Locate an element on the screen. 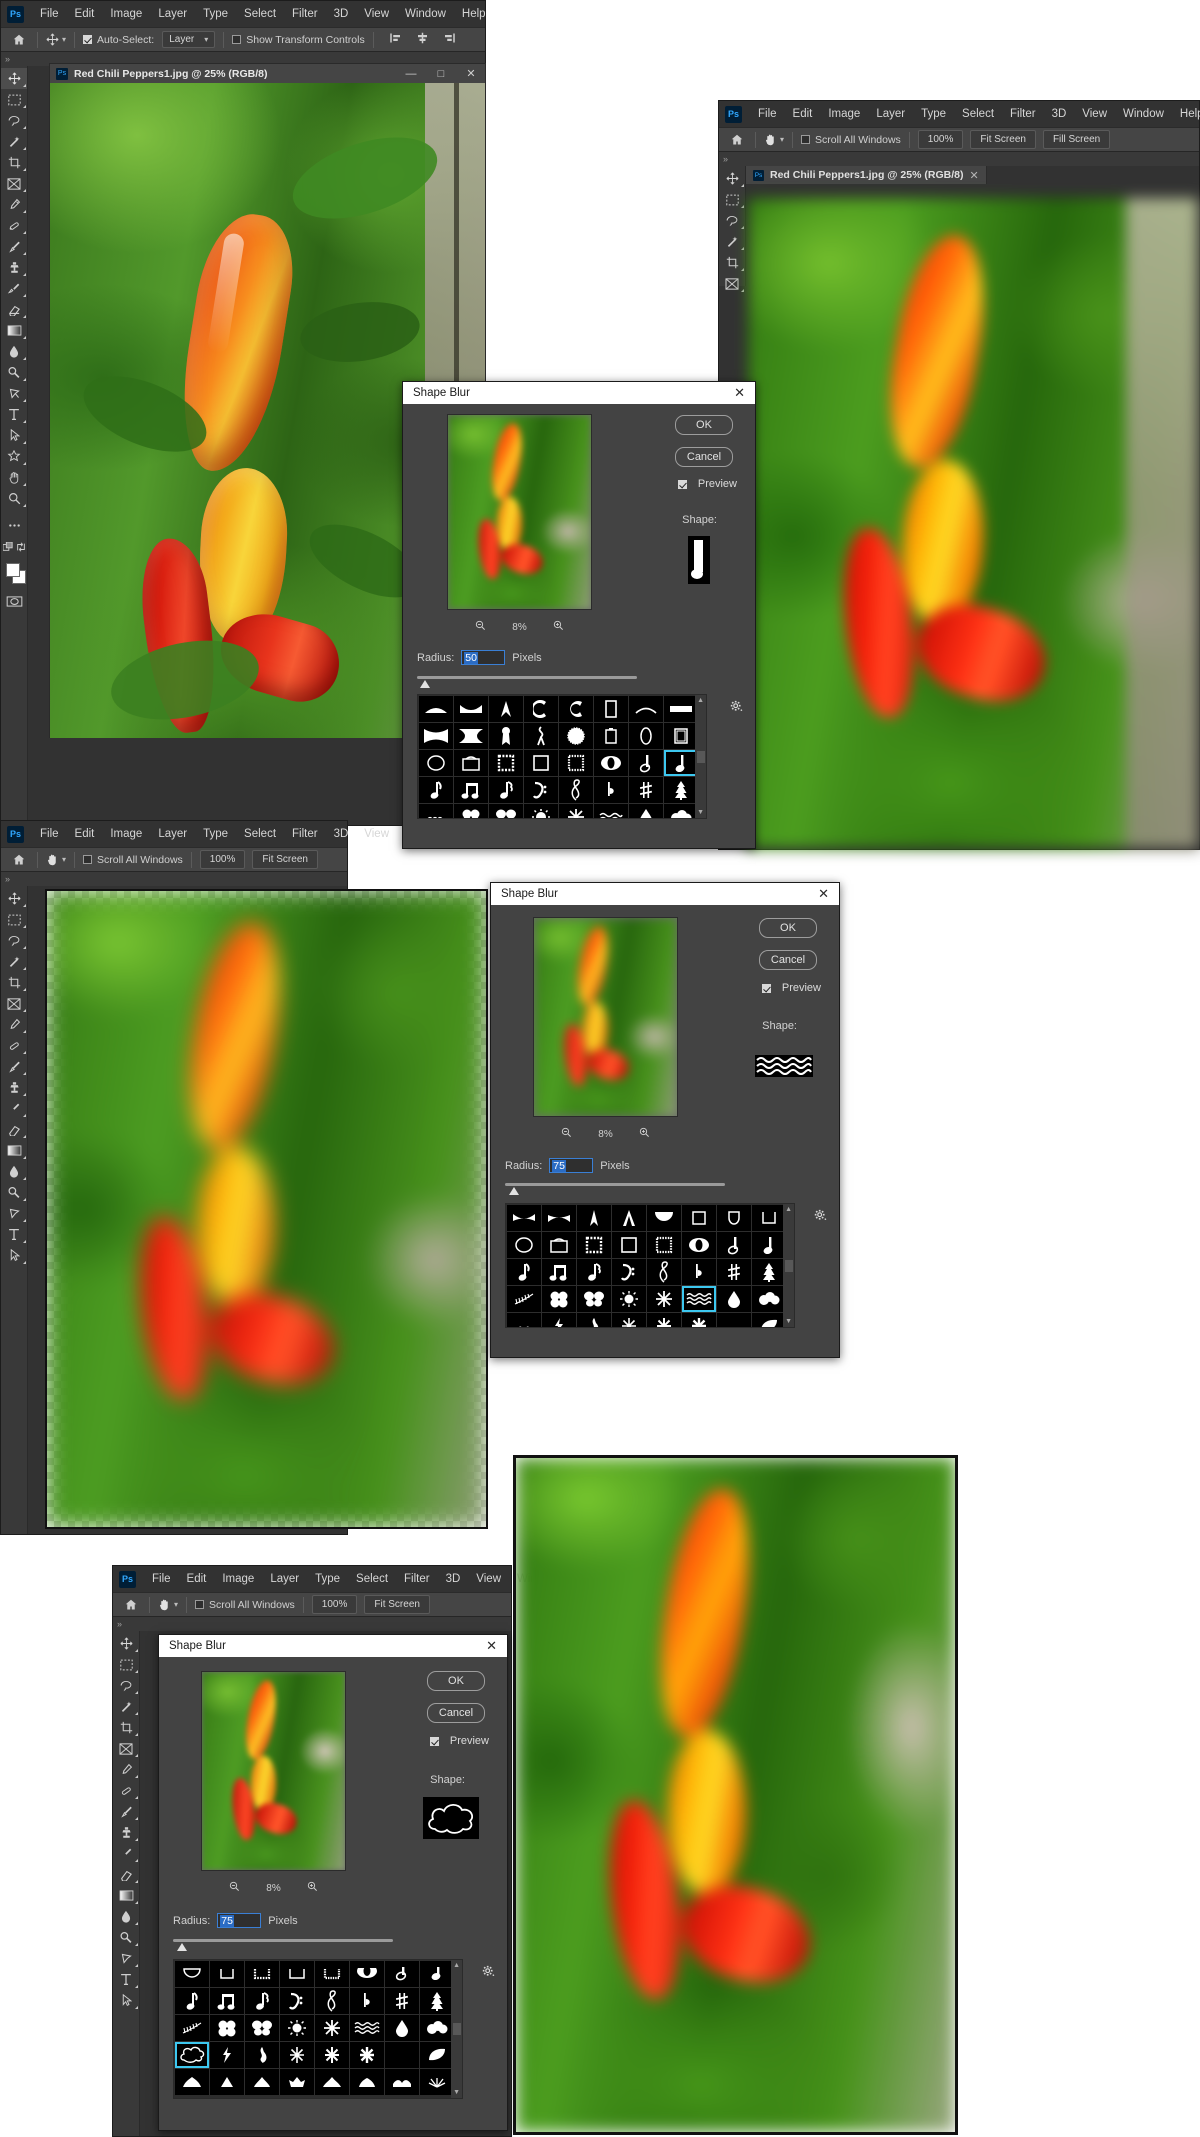 The height and width of the screenshot is (2137, 1200). slider-thumb is located at coordinates (425, 684).